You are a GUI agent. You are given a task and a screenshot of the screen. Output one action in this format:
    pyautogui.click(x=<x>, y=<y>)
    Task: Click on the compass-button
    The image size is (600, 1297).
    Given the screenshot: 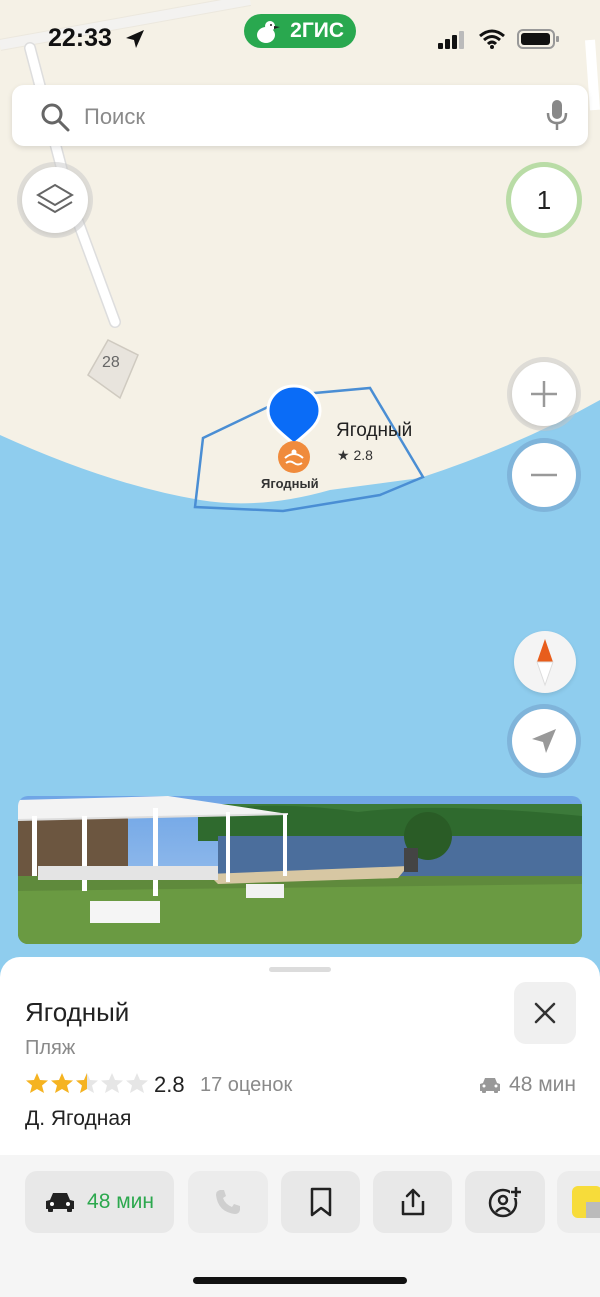 What is the action you would take?
    pyautogui.click(x=545, y=662)
    